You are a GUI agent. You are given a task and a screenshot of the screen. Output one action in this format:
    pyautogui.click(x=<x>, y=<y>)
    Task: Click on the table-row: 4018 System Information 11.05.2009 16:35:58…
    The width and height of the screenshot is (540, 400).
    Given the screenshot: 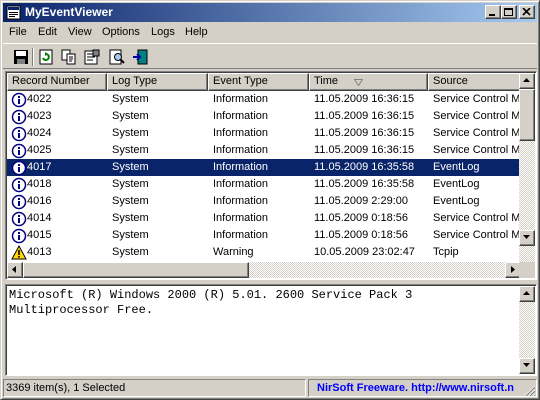 What is the action you would take?
    pyautogui.click(x=263, y=184)
    